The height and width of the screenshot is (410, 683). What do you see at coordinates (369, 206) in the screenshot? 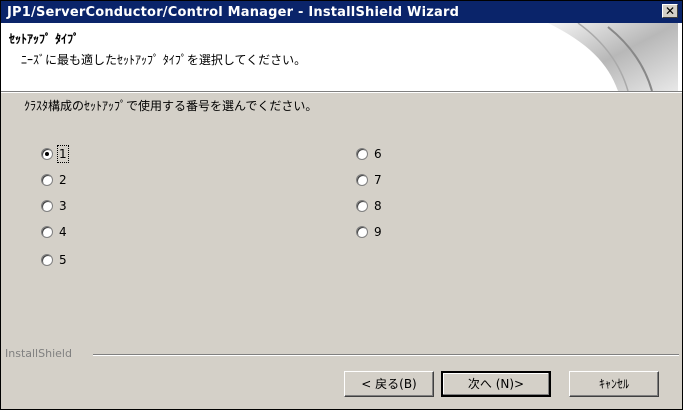
I see `radio-option-8: 8` at bounding box center [369, 206].